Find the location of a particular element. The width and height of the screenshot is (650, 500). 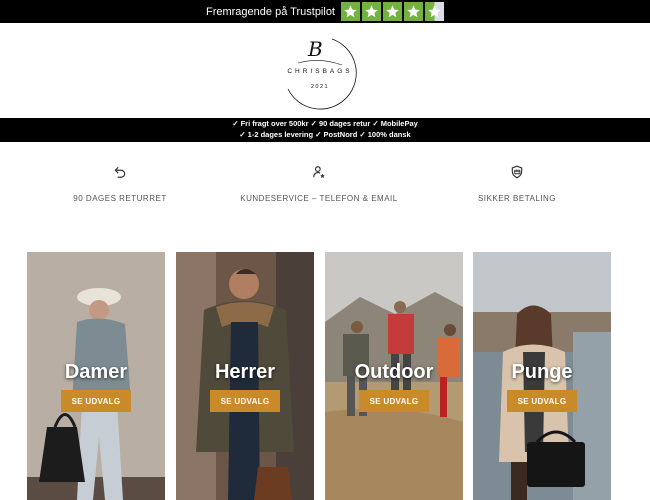

trustpilot-bar: Fremragende på Trustpilot is located at coordinates (325, 11).